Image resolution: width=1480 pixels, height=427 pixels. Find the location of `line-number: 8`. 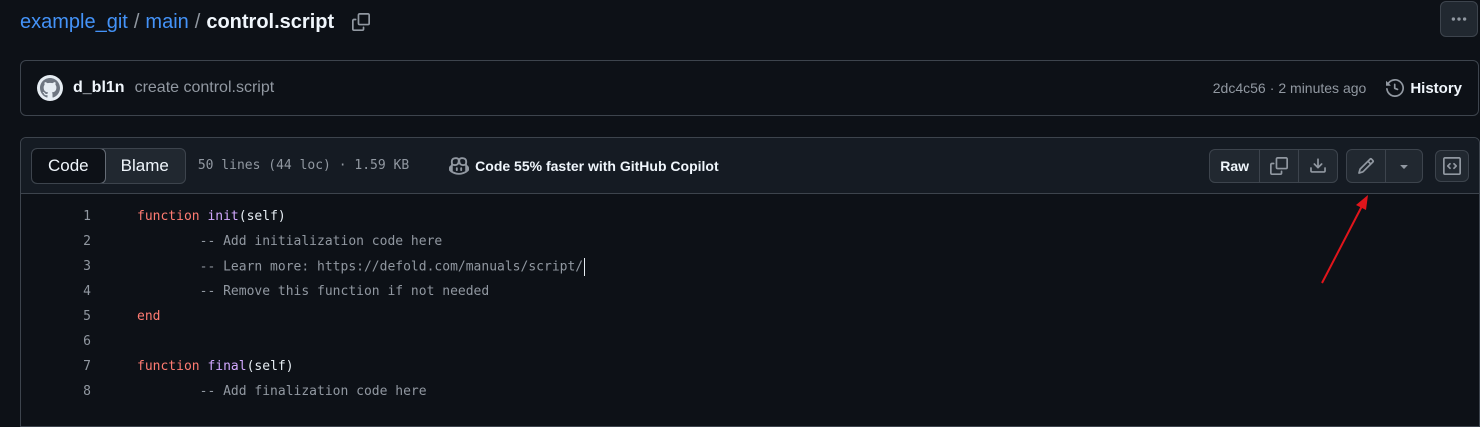

line-number: 8 is located at coordinates (56, 391).